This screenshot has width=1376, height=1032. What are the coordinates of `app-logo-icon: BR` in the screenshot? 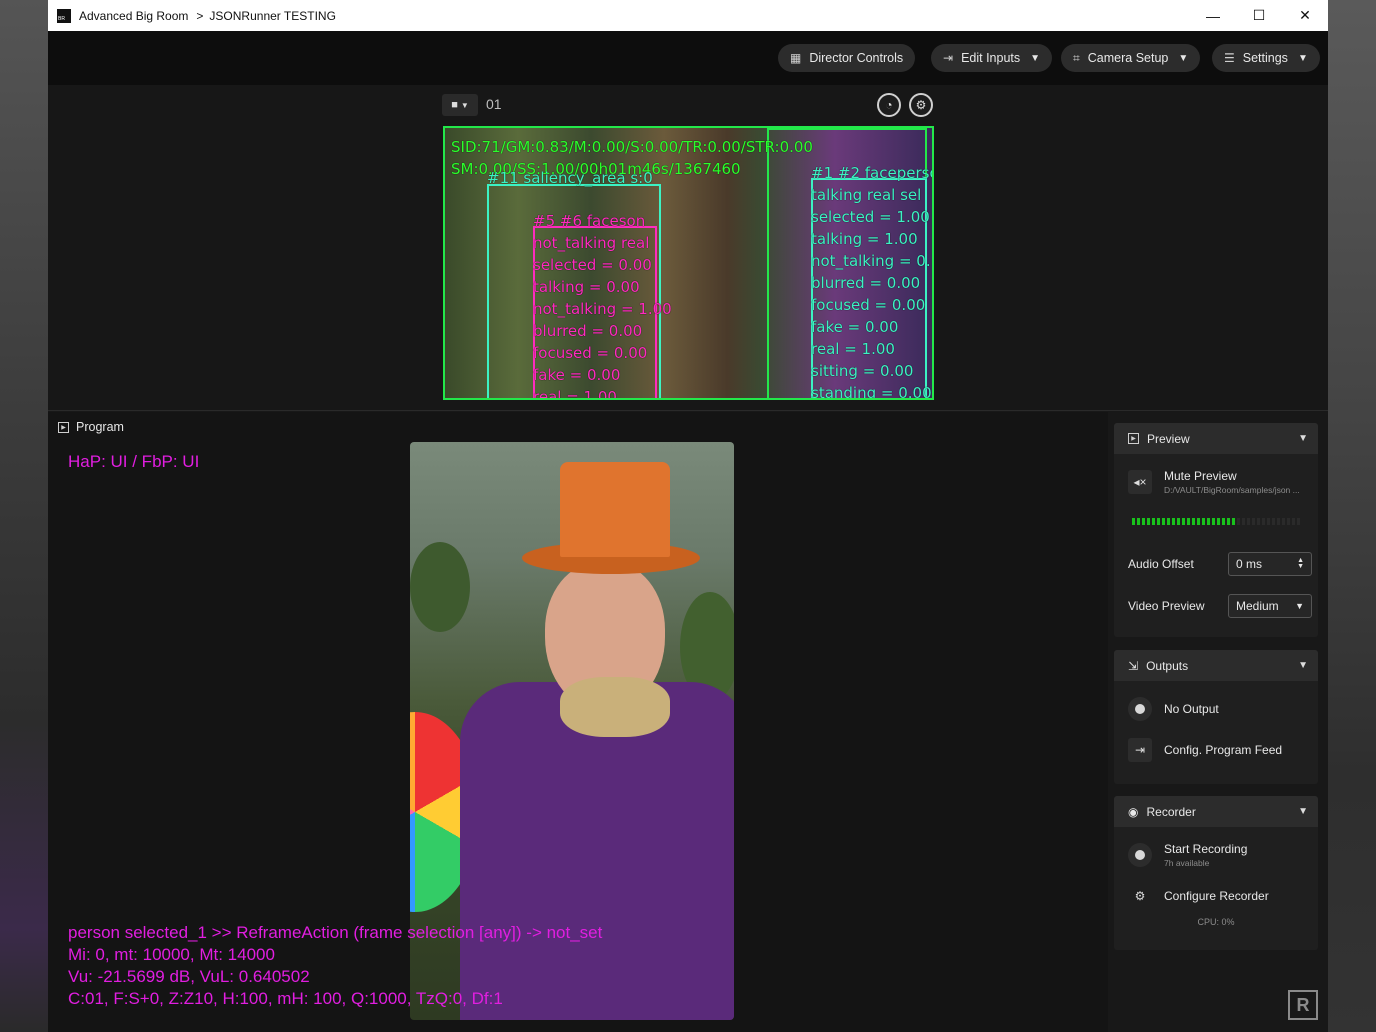 It's located at (64, 15).